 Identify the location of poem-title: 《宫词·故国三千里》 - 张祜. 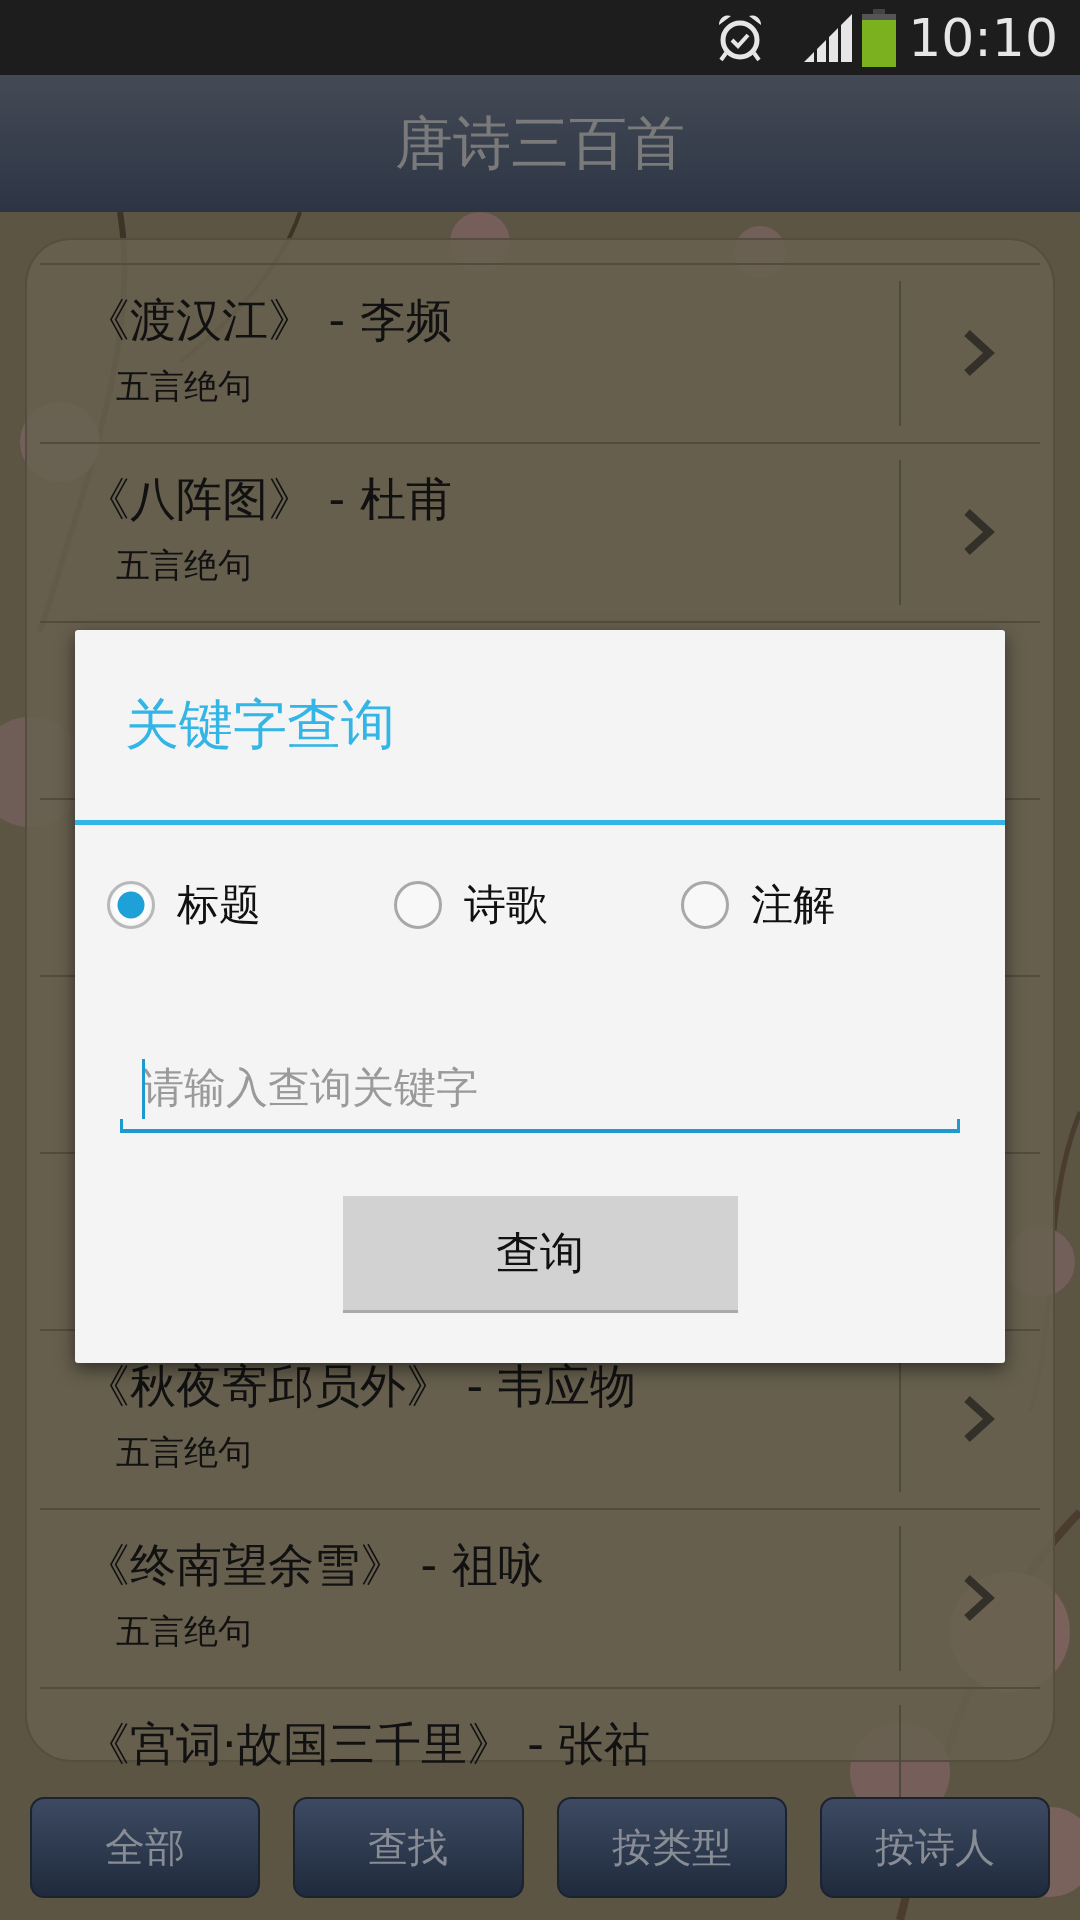
(367, 1744).